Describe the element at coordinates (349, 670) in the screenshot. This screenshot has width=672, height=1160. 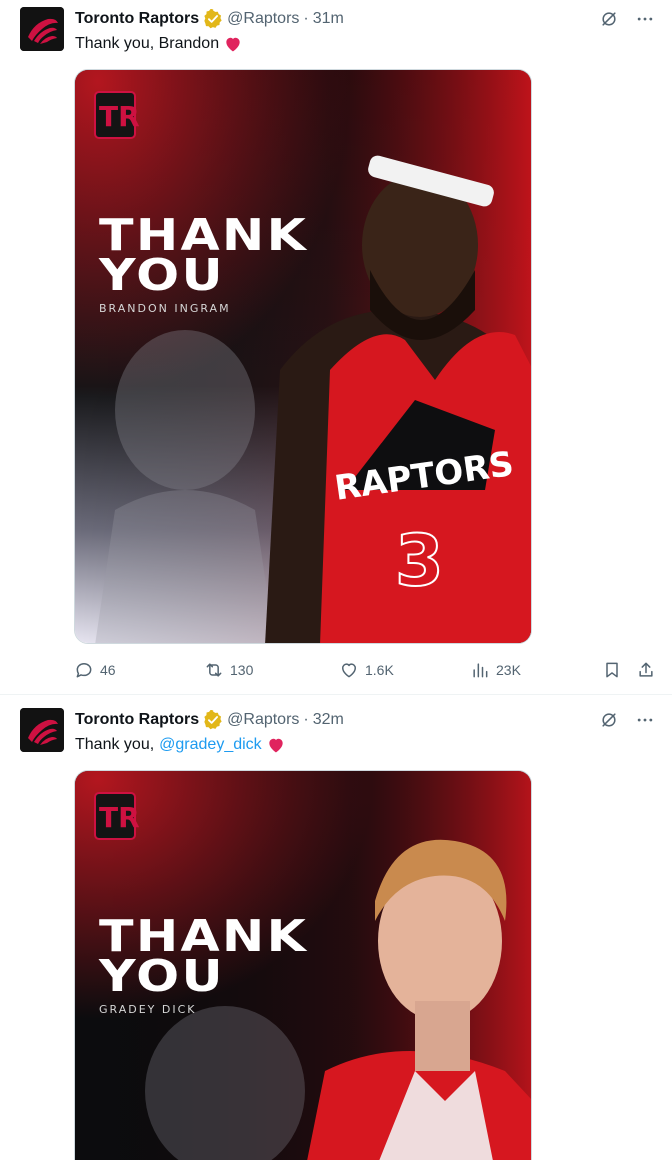
I see `like-icon` at that location.